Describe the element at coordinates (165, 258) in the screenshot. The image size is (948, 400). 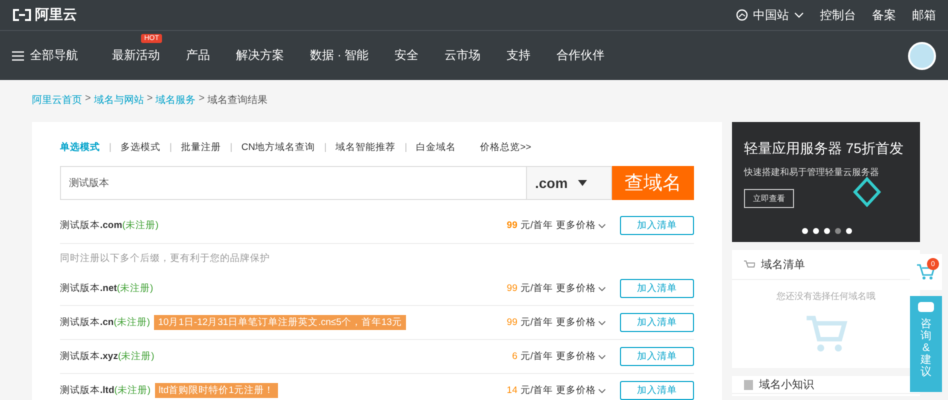
I see `hint-text: 同时注册以下多个后缀，更有利于您的品牌保护` at that location.